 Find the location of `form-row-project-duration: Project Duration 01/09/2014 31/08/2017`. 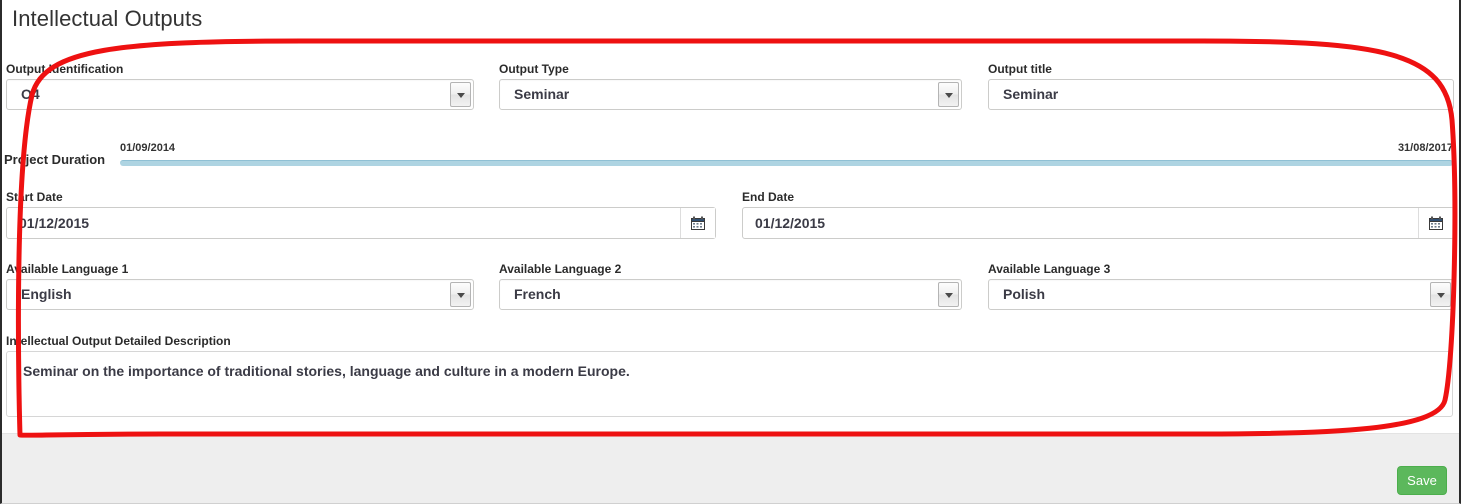

form-row-project-duration: Project Duration 01/09/2014 31/08/2017 is located at coordinates (730, 161).